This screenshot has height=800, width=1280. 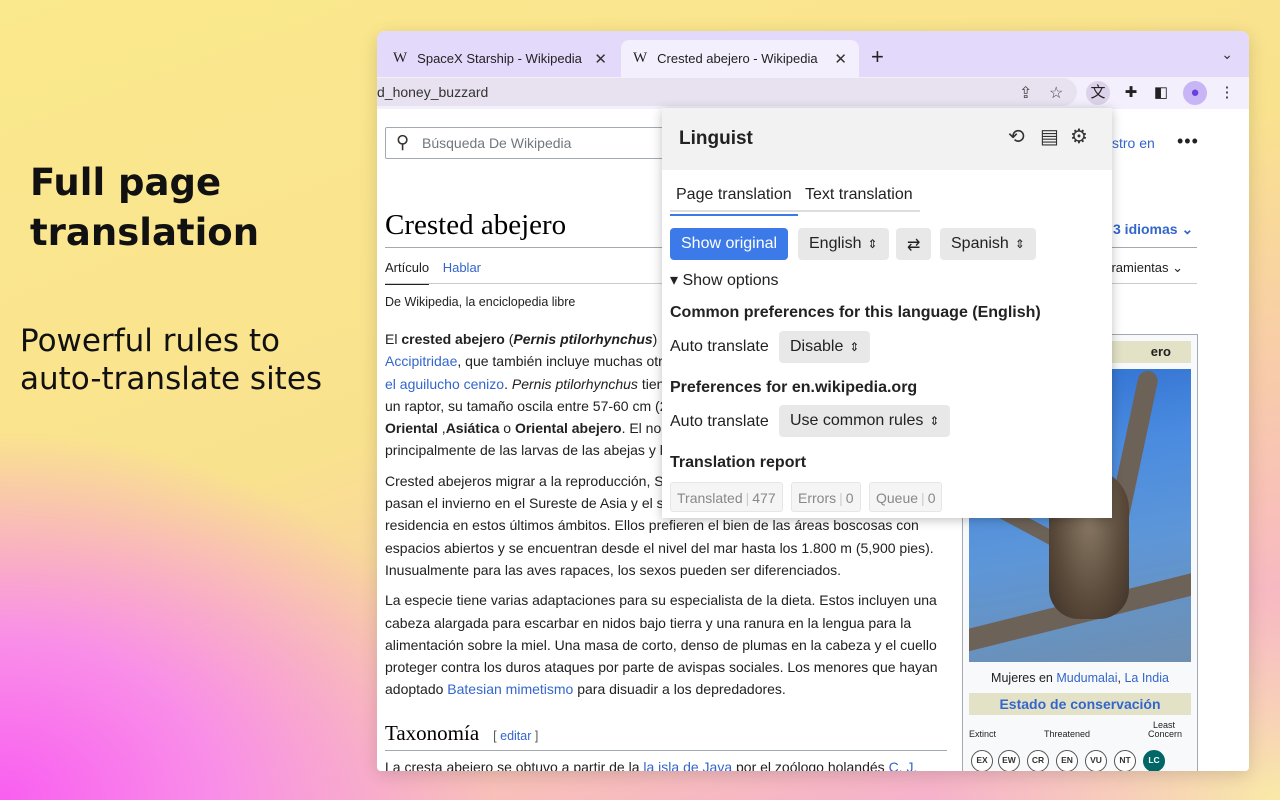 What do you see at coordinates (1056, 93) in the screenshot?
I see `bookmark-star-icon: ☆` at bounding box center [1056, 93].